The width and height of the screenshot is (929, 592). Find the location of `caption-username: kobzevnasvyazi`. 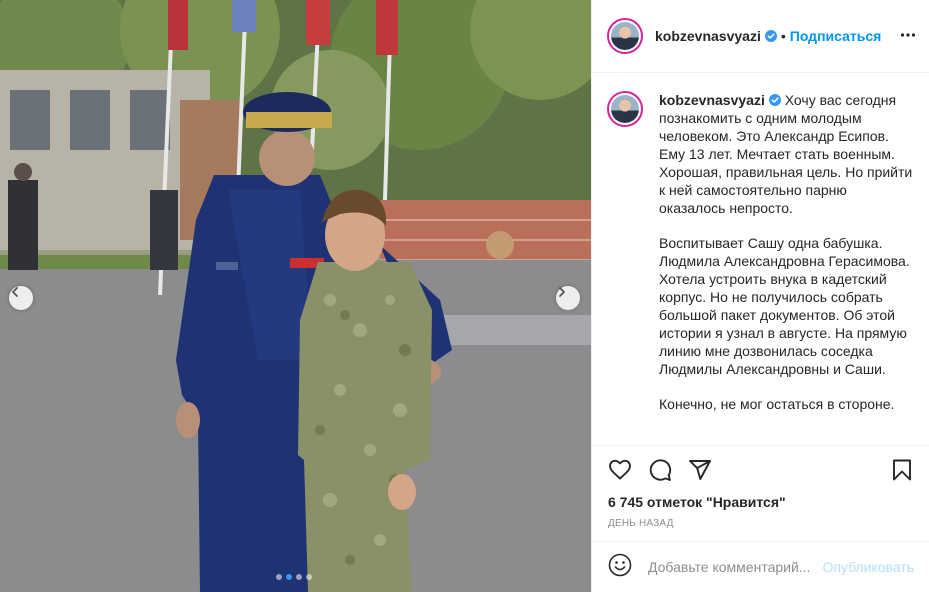

caption-username: kobzevnasvyazi is located at coordinates (712, 100).